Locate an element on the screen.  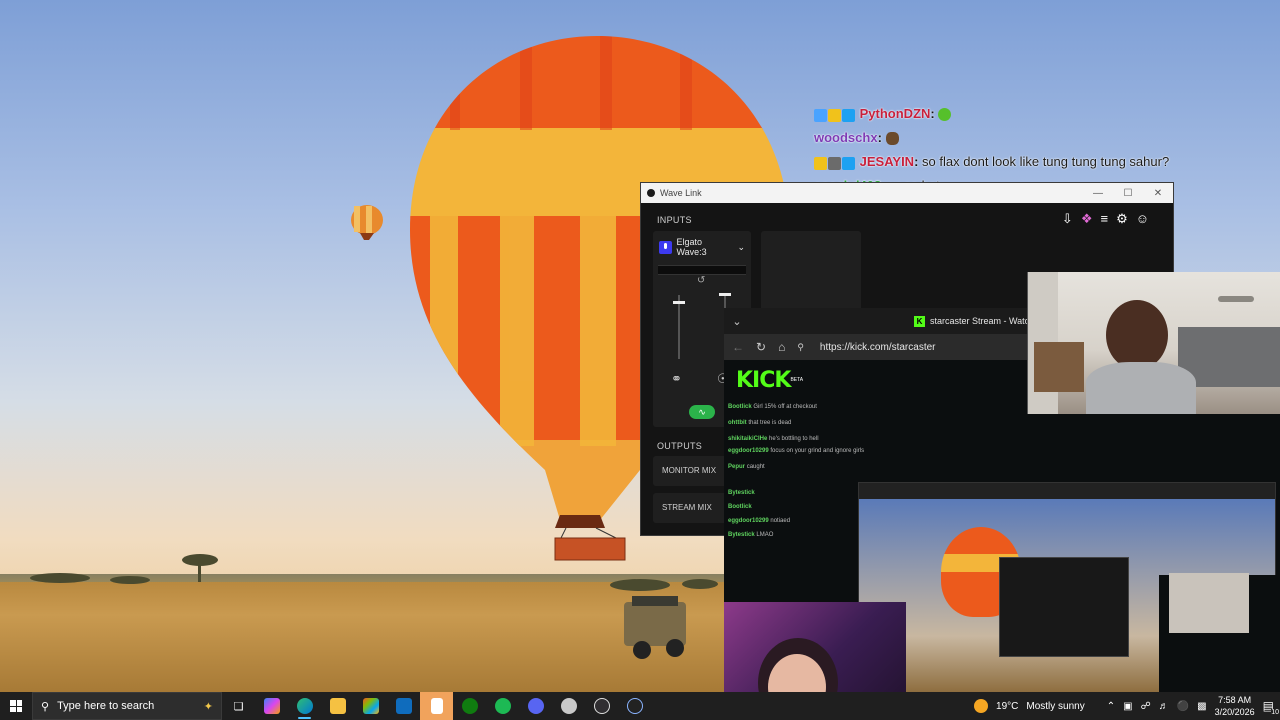
file-explorer-app is located at coordinates (337, 706).